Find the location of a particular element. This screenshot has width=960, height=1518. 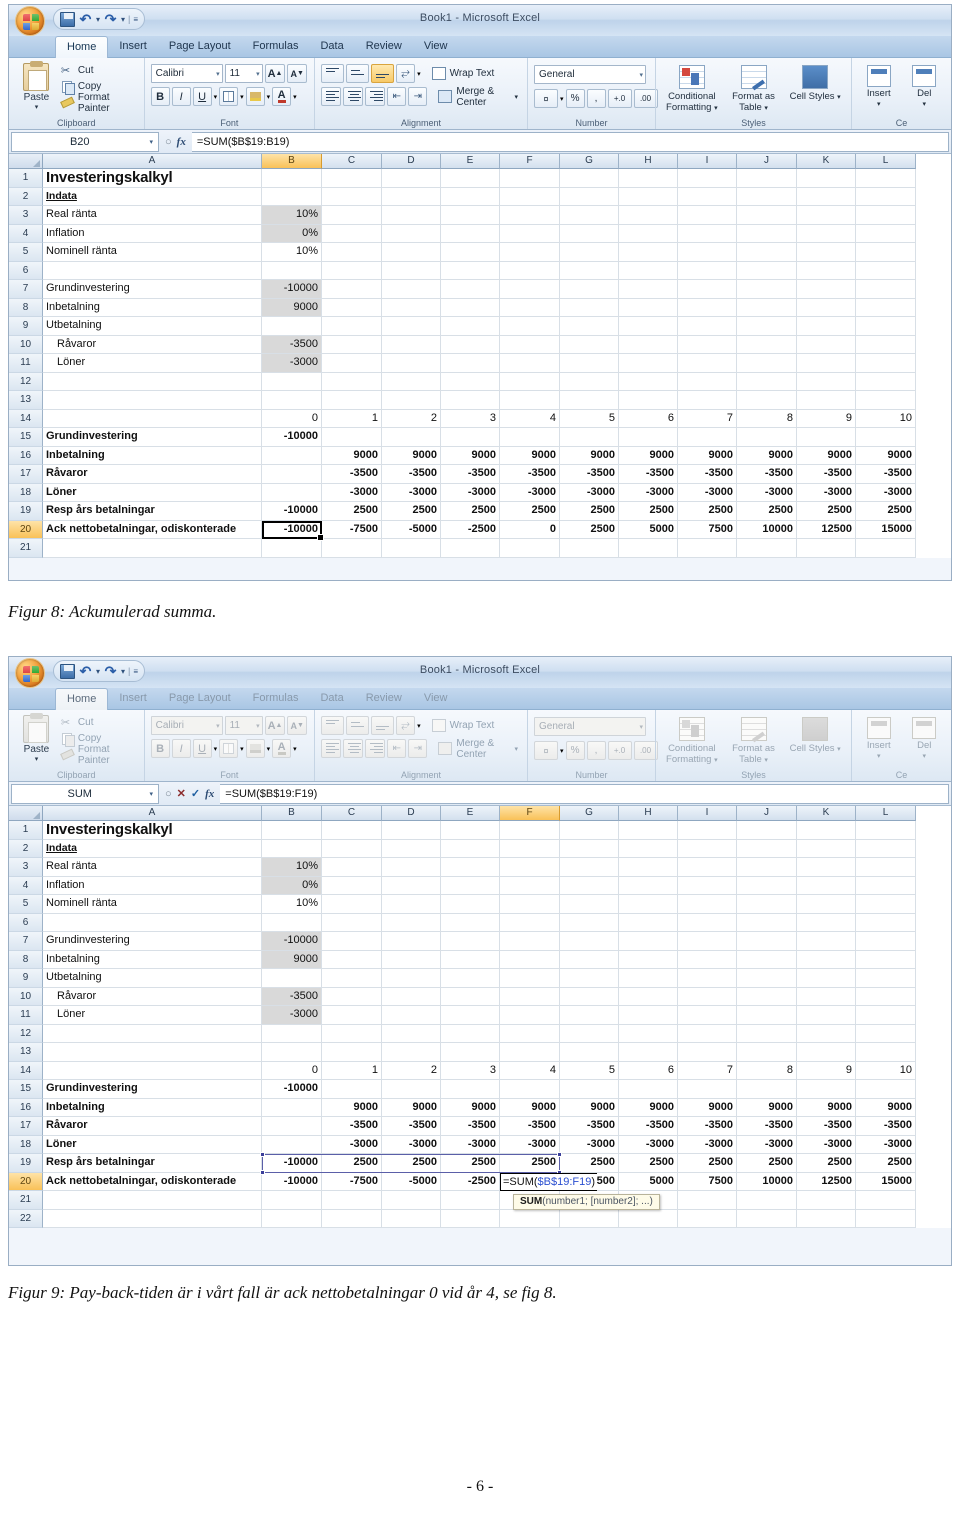

column-header-i: I is located at coordinates (707, 813).